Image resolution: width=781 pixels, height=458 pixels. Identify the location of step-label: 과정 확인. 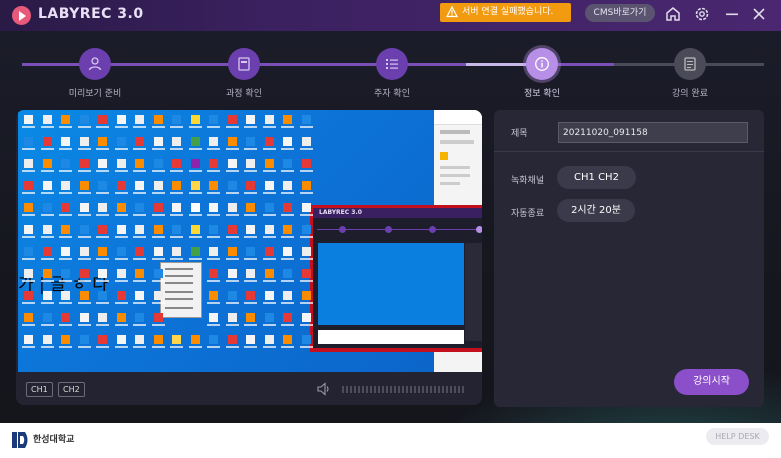
(244, 94).